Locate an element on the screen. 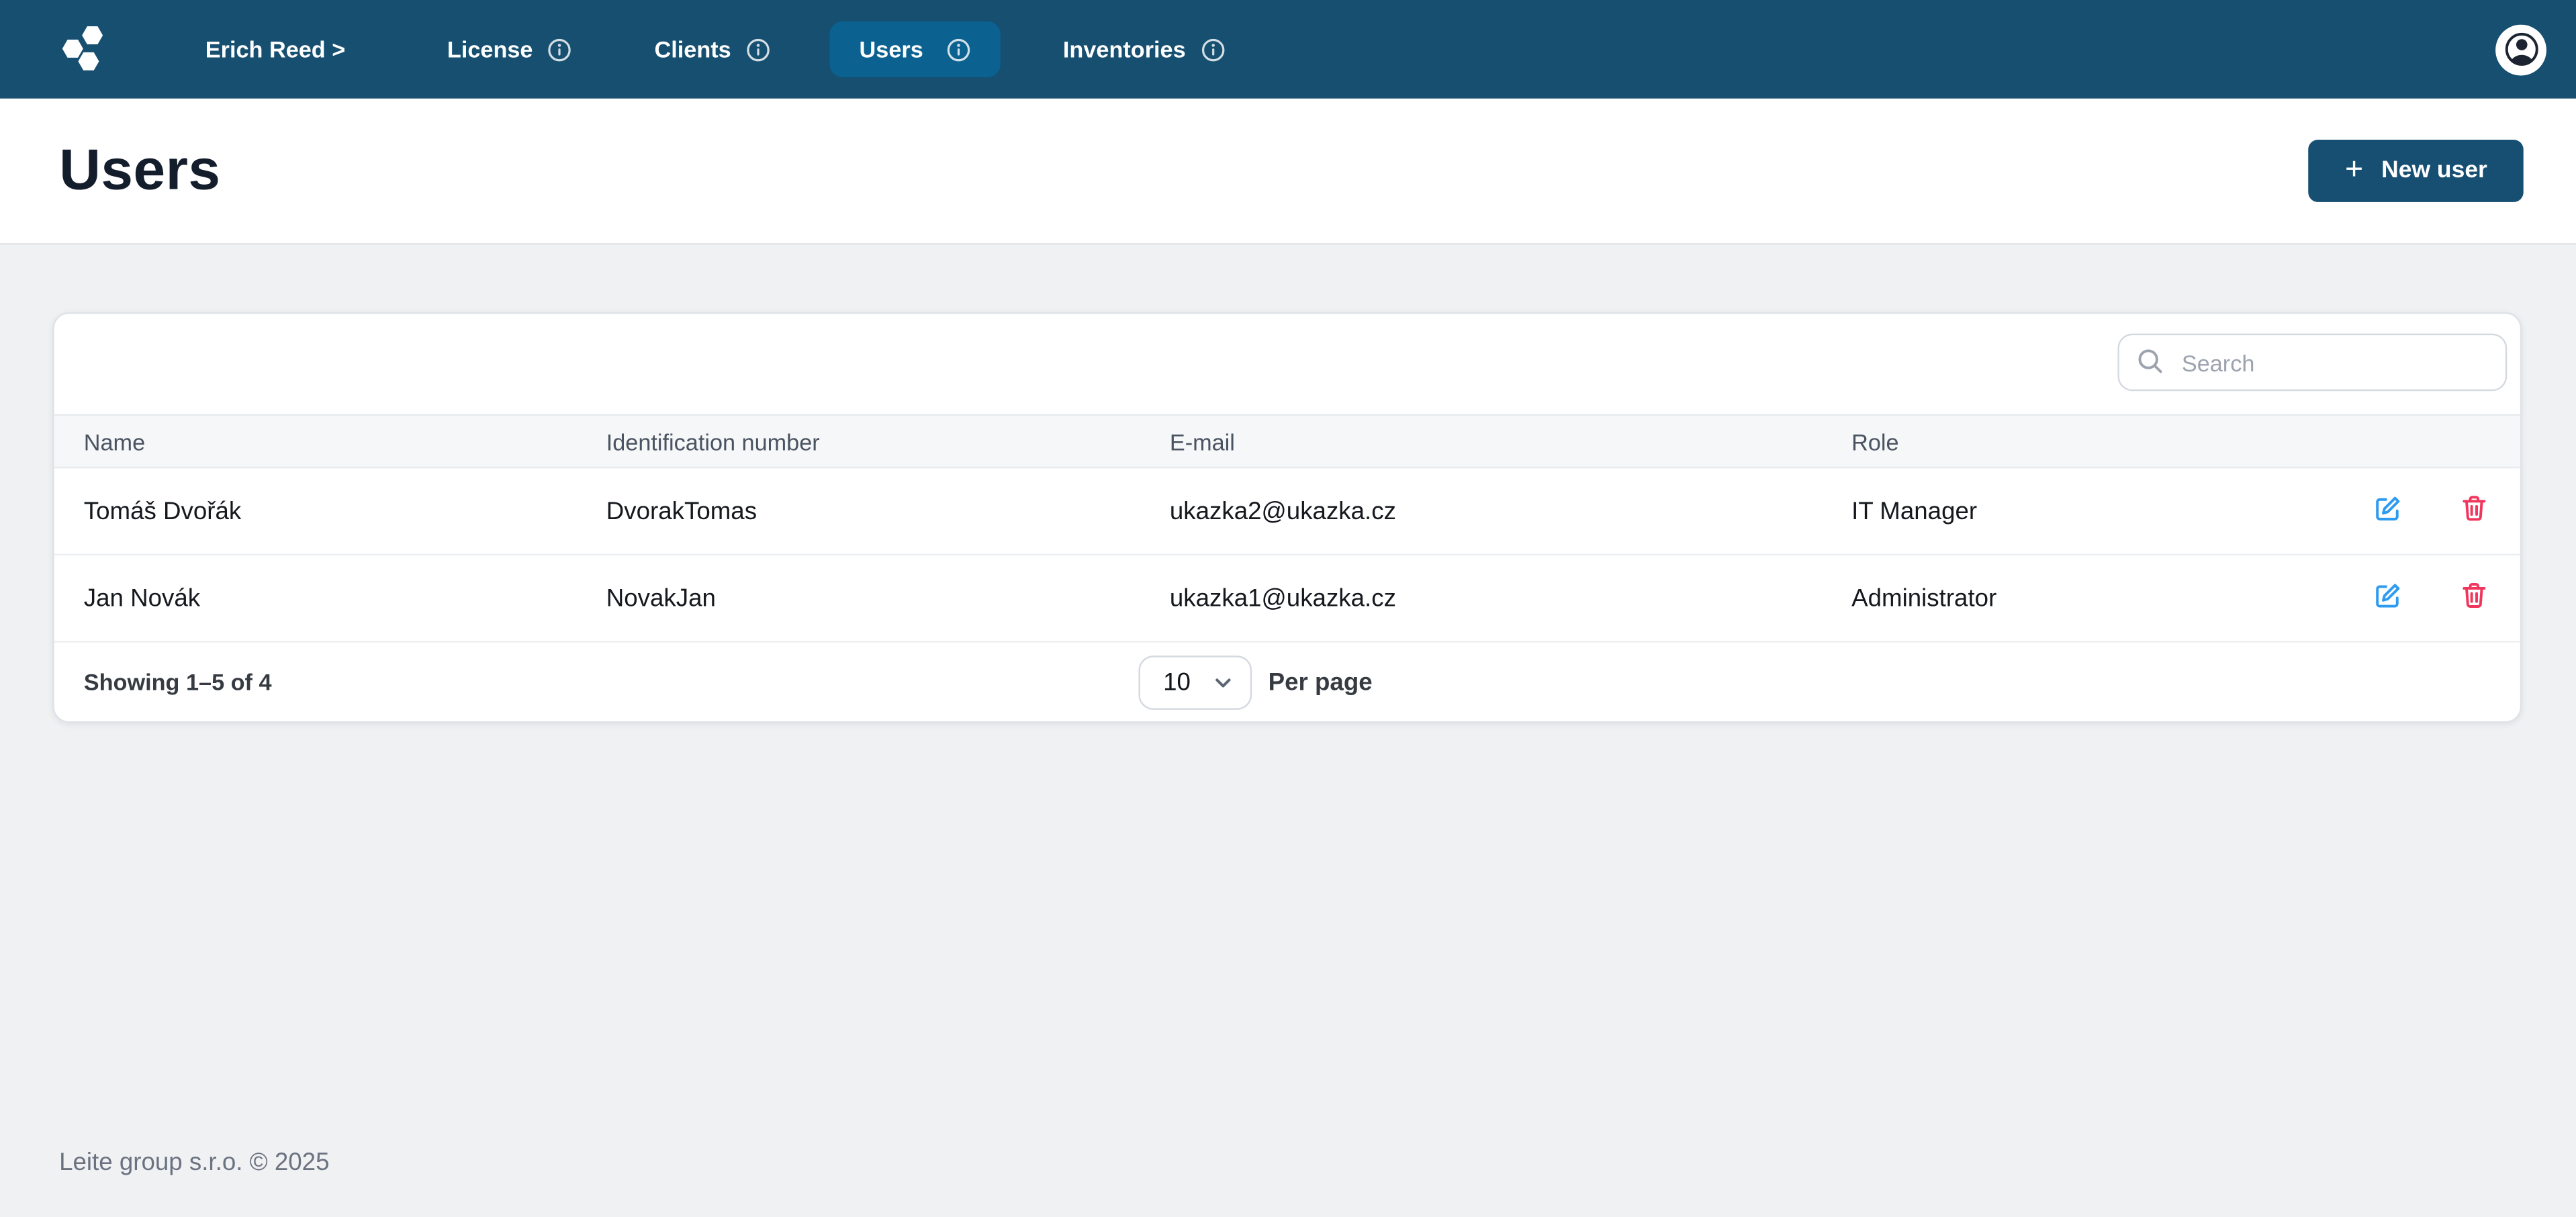 Image resolution: width=2576 pixels, height=1217 pixels. per-page-label: Per page is located at coordinates (1320, 682).